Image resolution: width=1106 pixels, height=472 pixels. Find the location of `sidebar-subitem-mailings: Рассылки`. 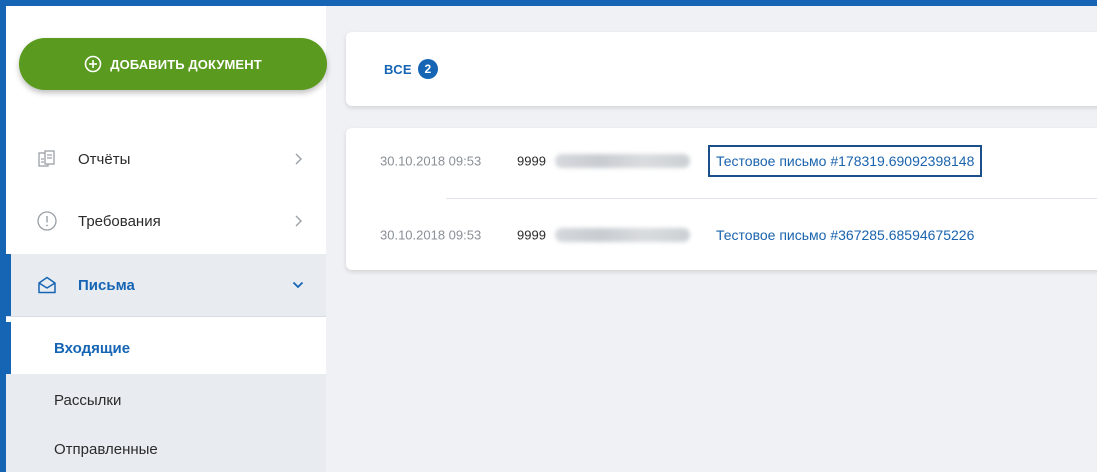

sidebar-subitem-mailings: Рассылки is located at coordinates (166, 400).